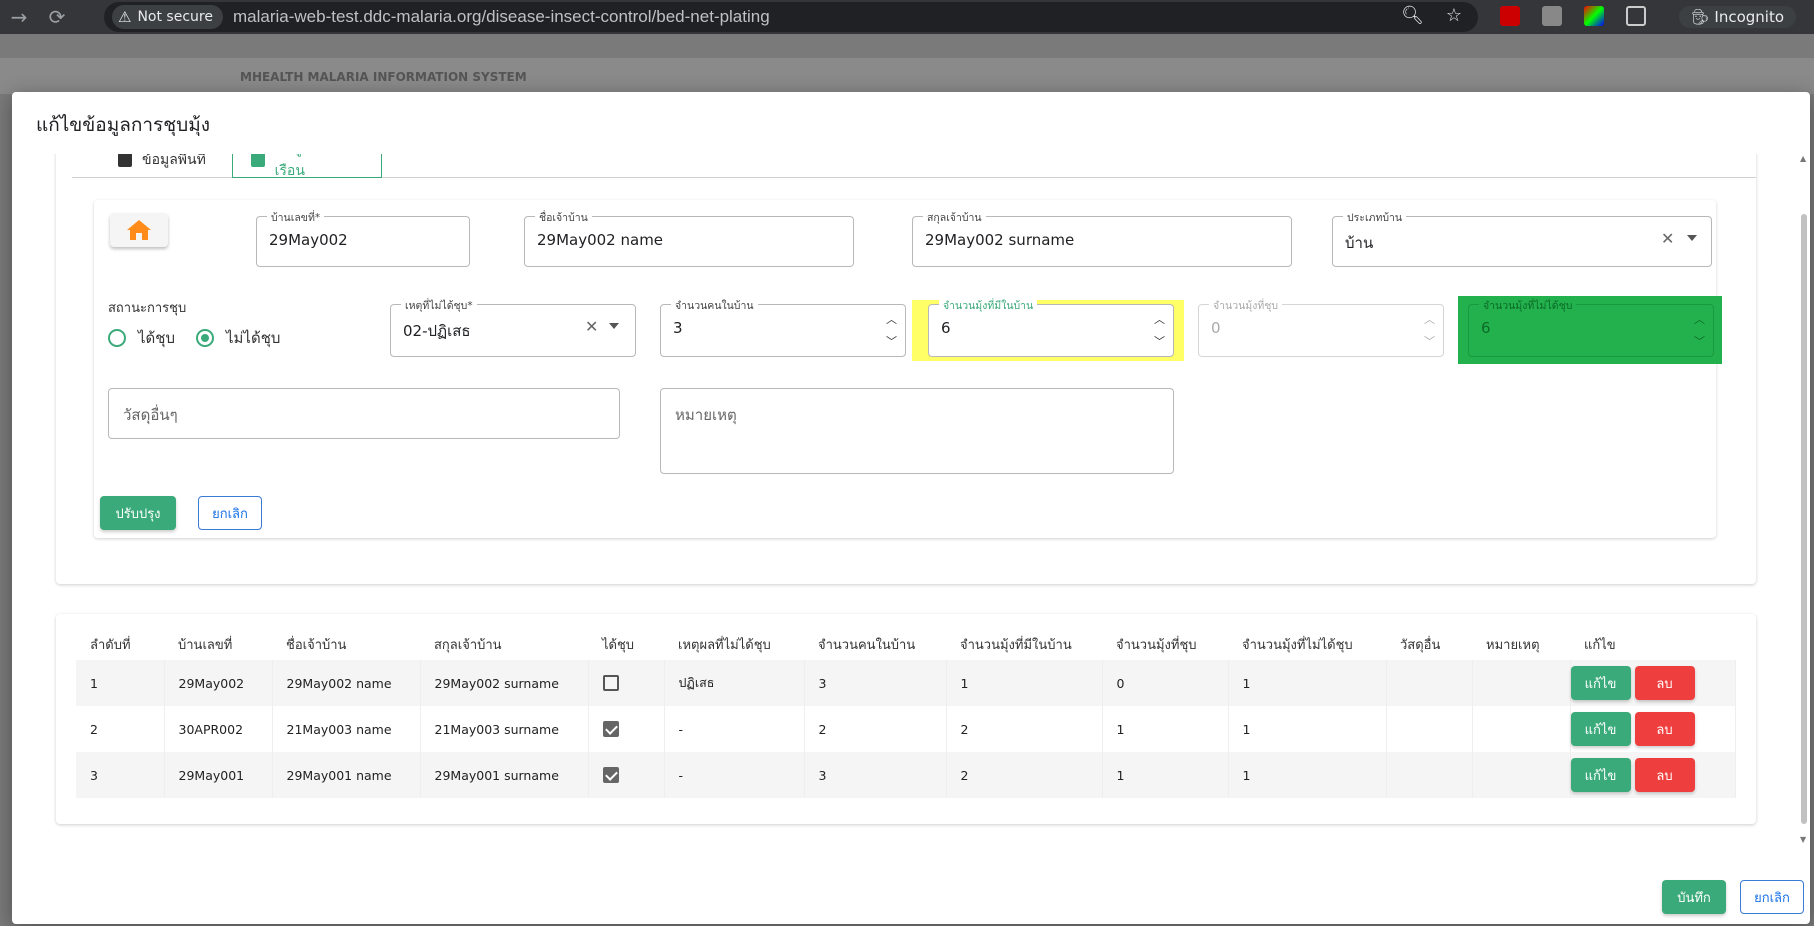 This screenshot has height=926, width=1814. Describe the element at coordinates (1102, 238) in the screenshot. I see `owner-surname-field: สกุลเจ้าบ้าน 29May002 surname` at that location.